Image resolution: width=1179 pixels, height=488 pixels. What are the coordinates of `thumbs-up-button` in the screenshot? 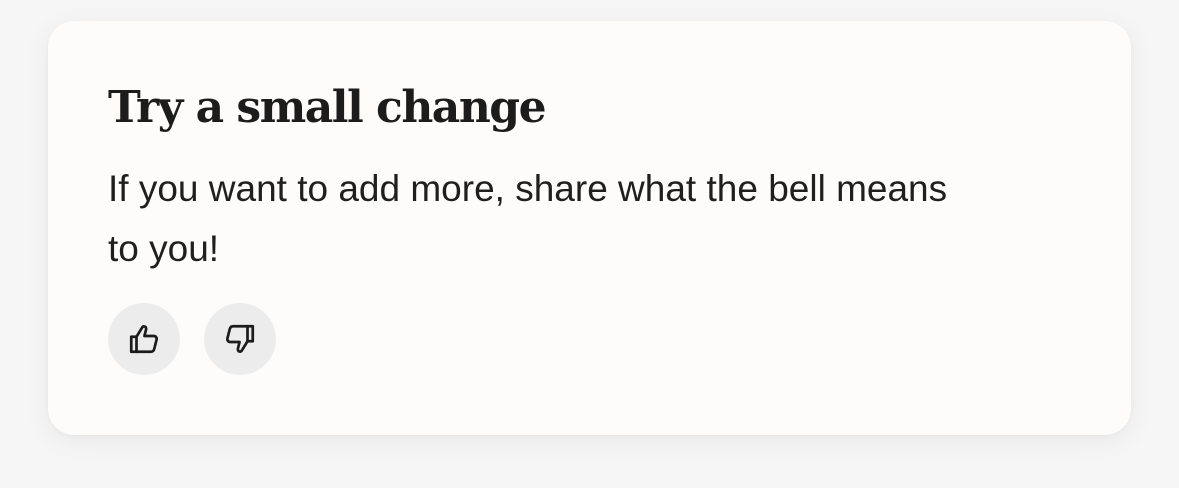 It's located at (144, 339).